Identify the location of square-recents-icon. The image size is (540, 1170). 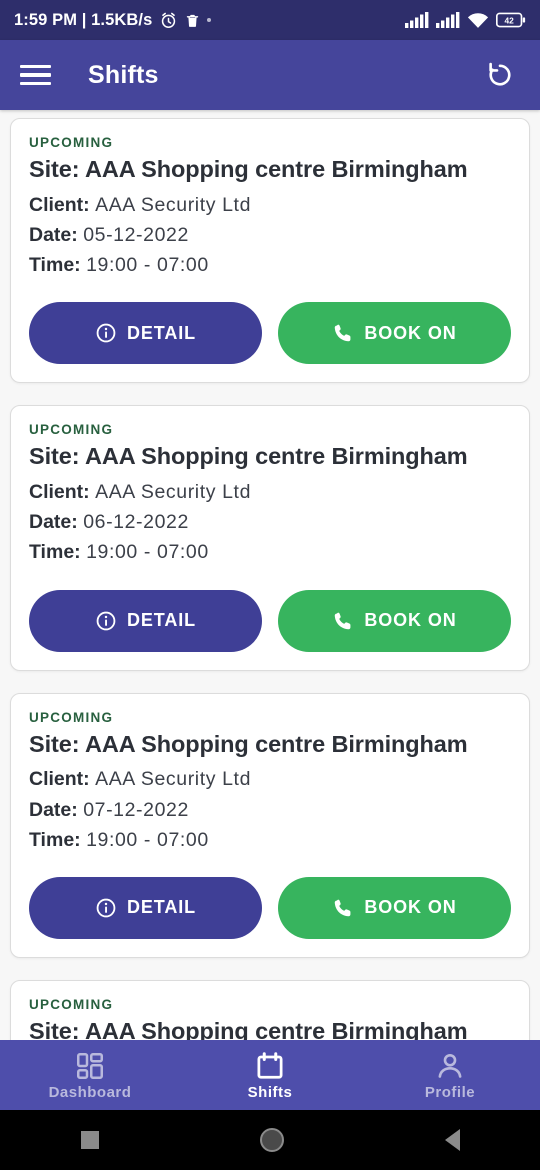
(89, 1140).